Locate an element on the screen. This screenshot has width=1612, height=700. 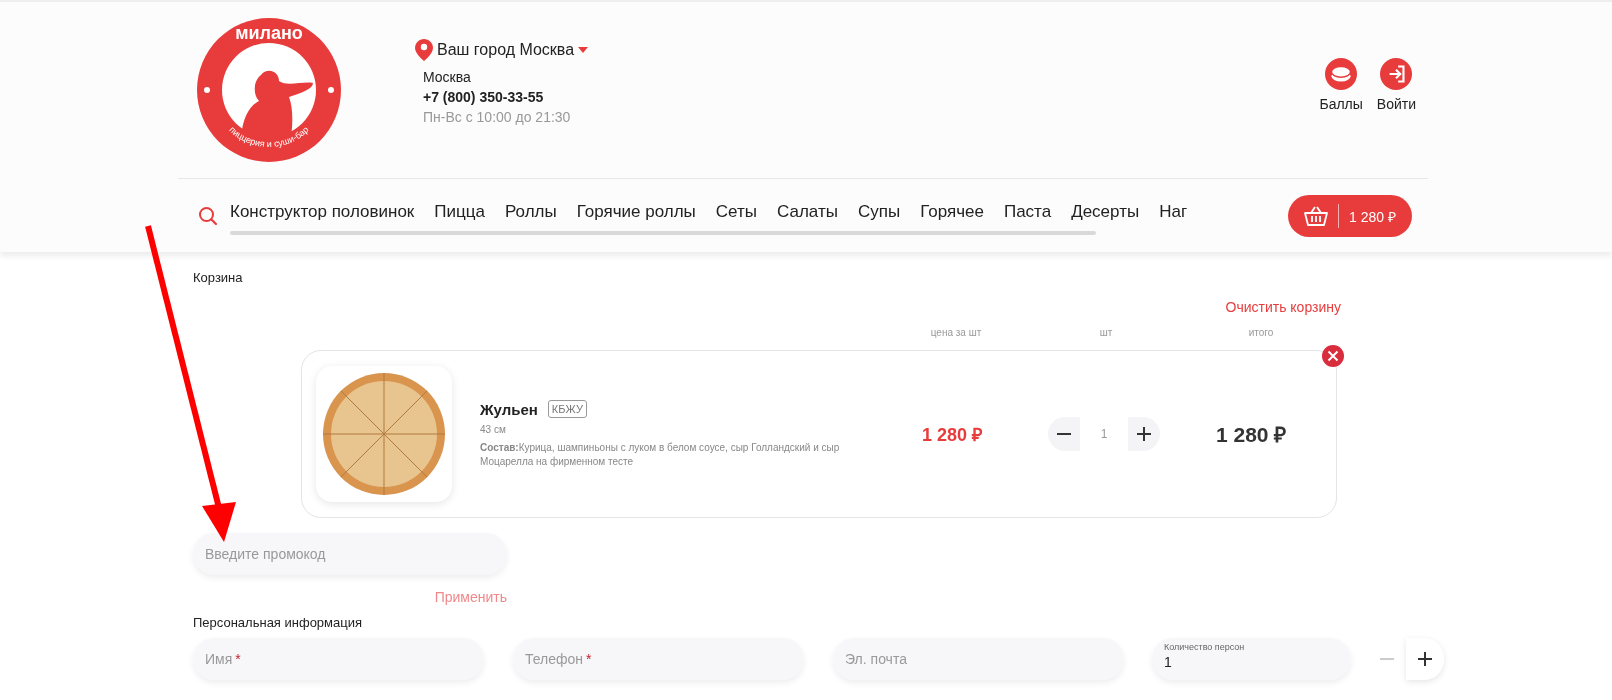
column-header: цена за шт is located at coordinates (956, 332).